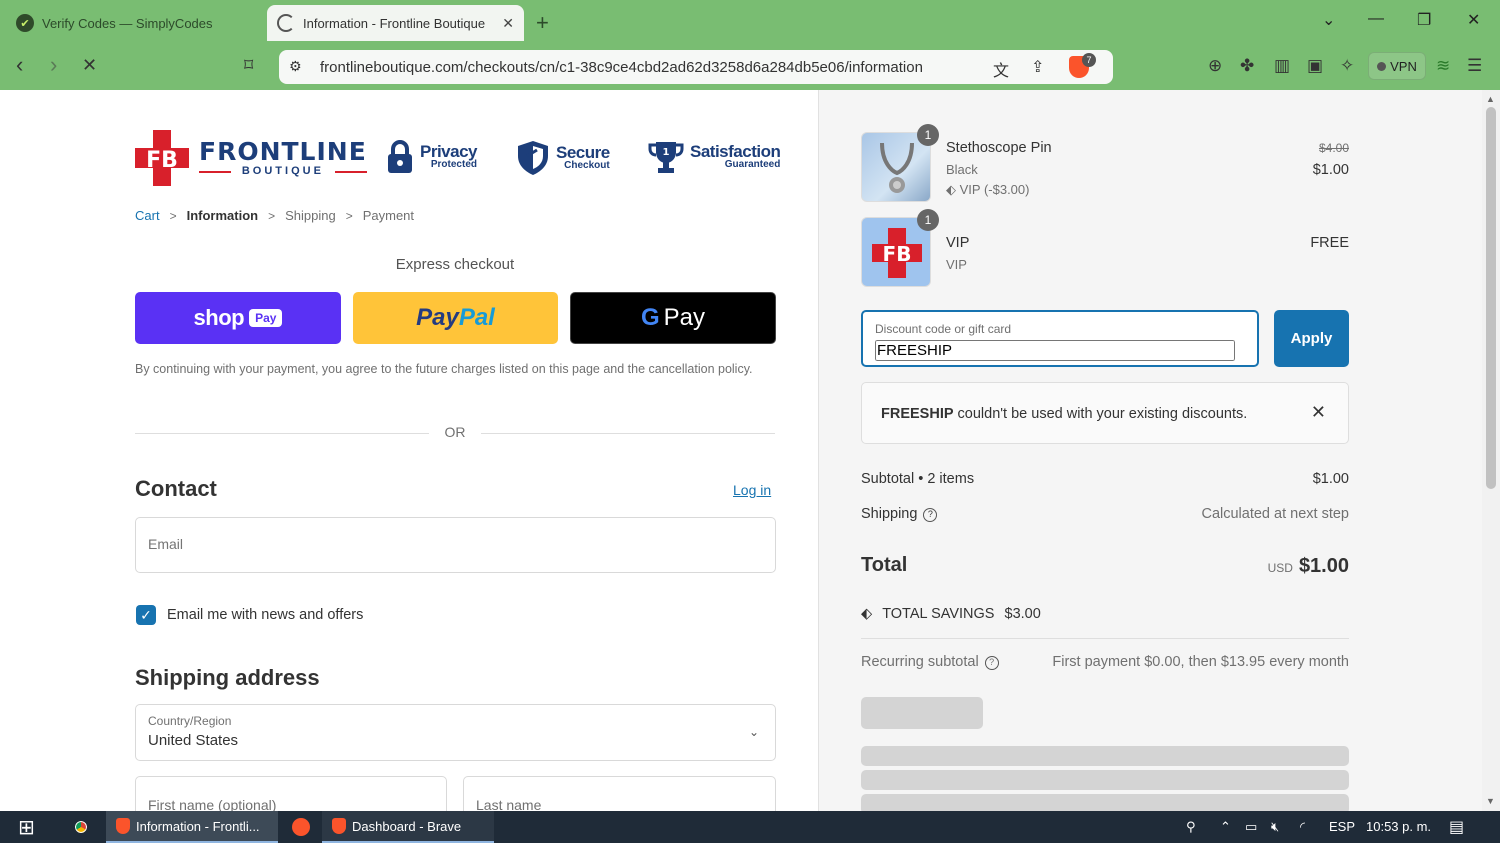  What do you see at coordinates (266, 318) in the screenshot?
I see `shop-pay-tag: Pay` at bounding box center [266, 318].